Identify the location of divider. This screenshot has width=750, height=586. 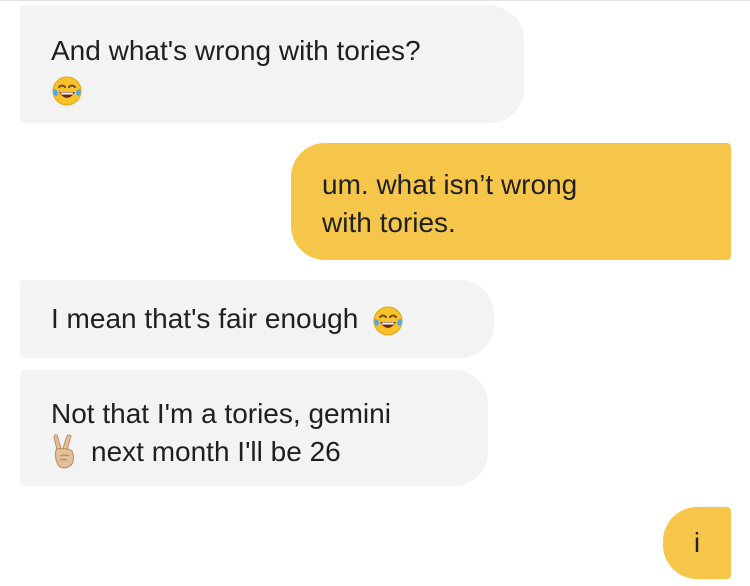
(375, 0).